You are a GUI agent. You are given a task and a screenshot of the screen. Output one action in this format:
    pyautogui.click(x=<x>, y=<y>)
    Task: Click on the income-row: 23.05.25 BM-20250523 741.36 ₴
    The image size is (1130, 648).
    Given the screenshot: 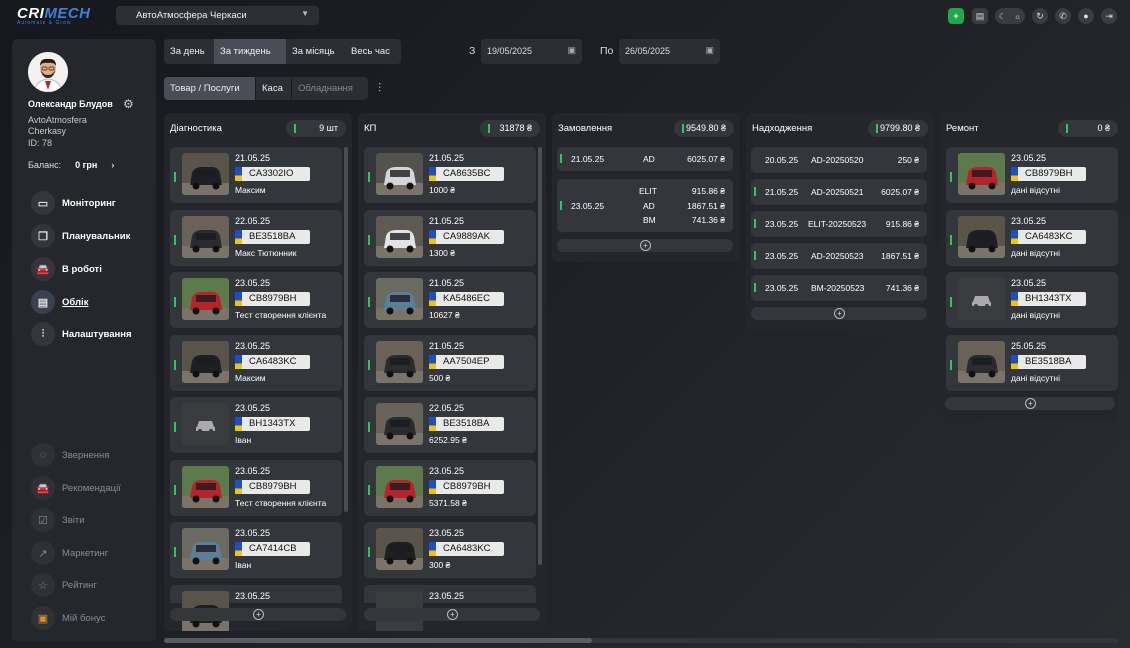 What is the action you would take?
    pyautogui.click(x=839, y=288)
    